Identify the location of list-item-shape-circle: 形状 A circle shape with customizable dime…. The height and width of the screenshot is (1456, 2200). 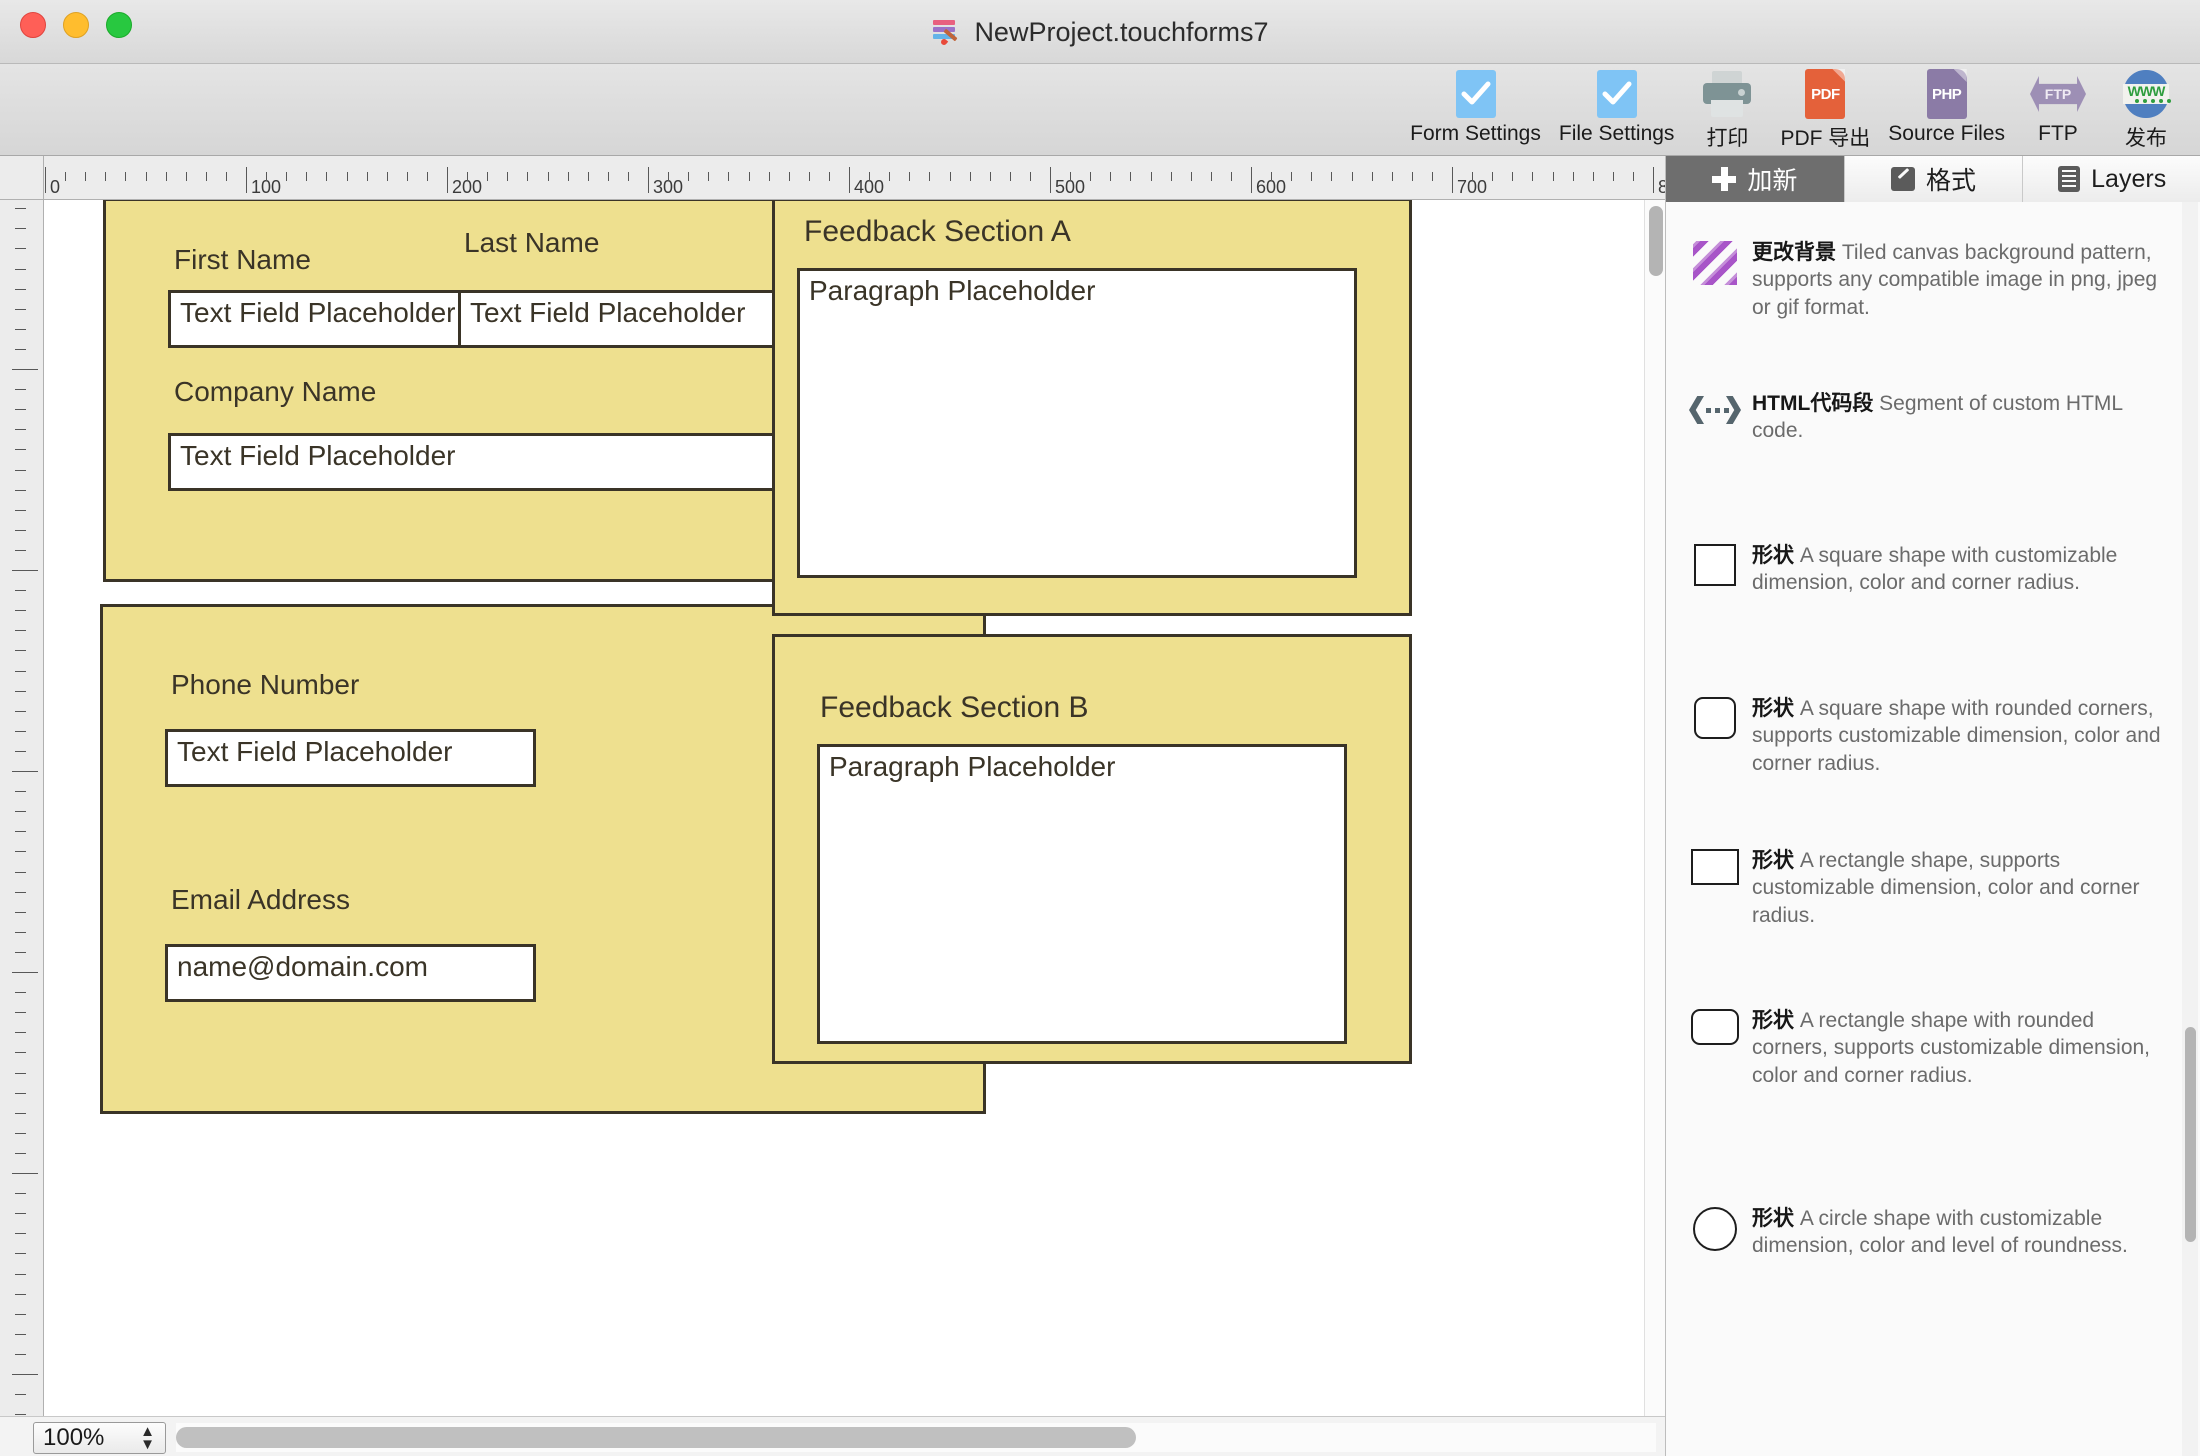
(1925, 1232).